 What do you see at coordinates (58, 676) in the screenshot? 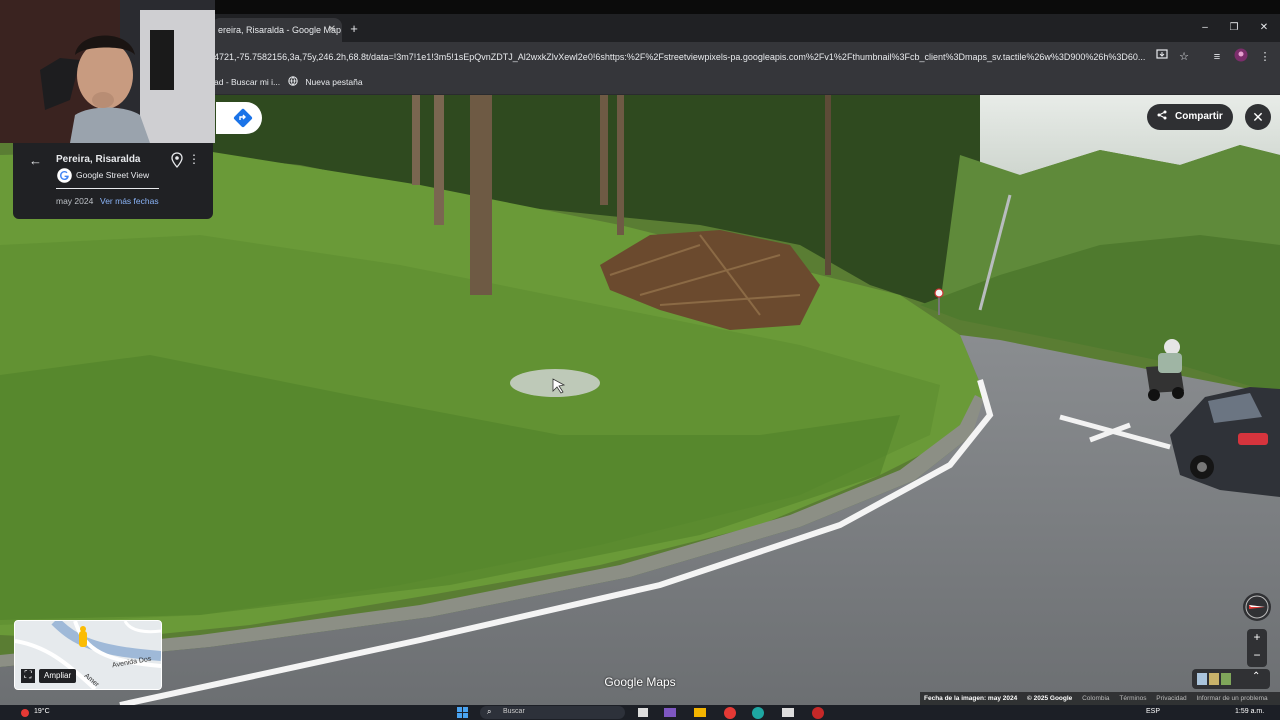
I see `expand-map-label: Ampliar` at bounding box center [58, 676].